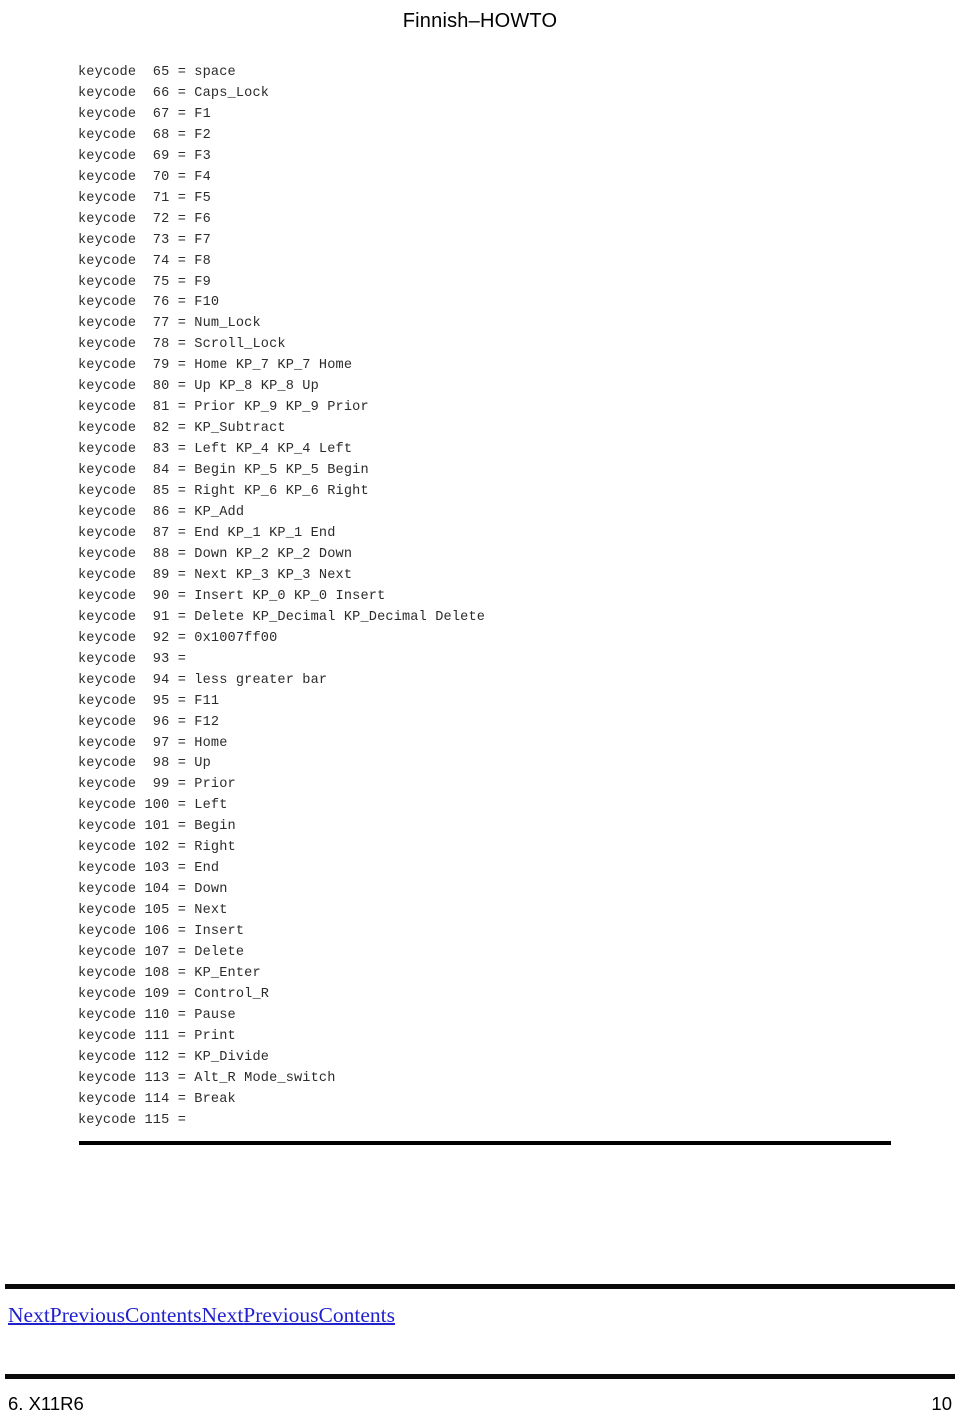 This screenshot has height=1424, width=960. Describe the element at coordinates (480, 21) in the screenshot. I see `page-running-title: Finnish–HOWTO` at that location.